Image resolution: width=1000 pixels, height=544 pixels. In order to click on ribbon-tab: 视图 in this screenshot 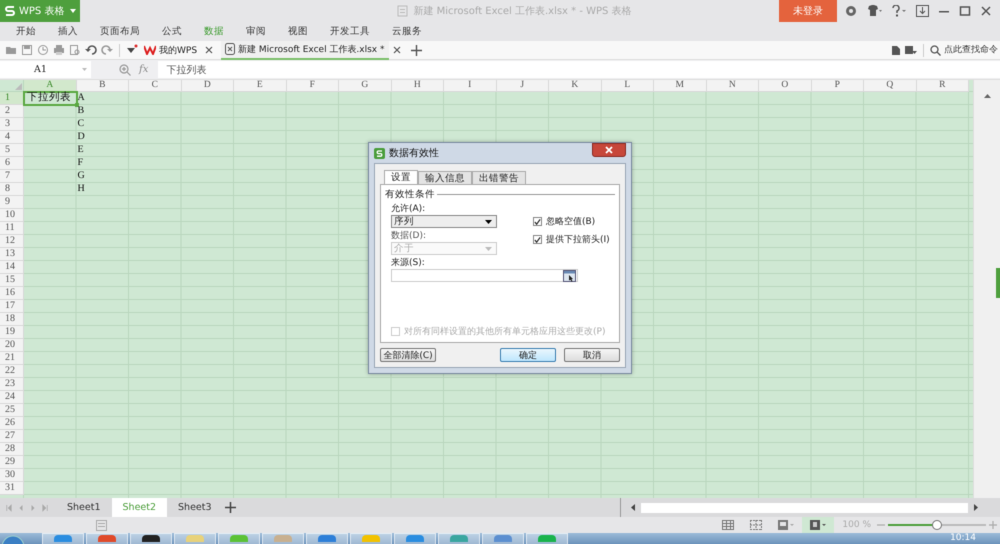, I will do `click(298, 31)`.